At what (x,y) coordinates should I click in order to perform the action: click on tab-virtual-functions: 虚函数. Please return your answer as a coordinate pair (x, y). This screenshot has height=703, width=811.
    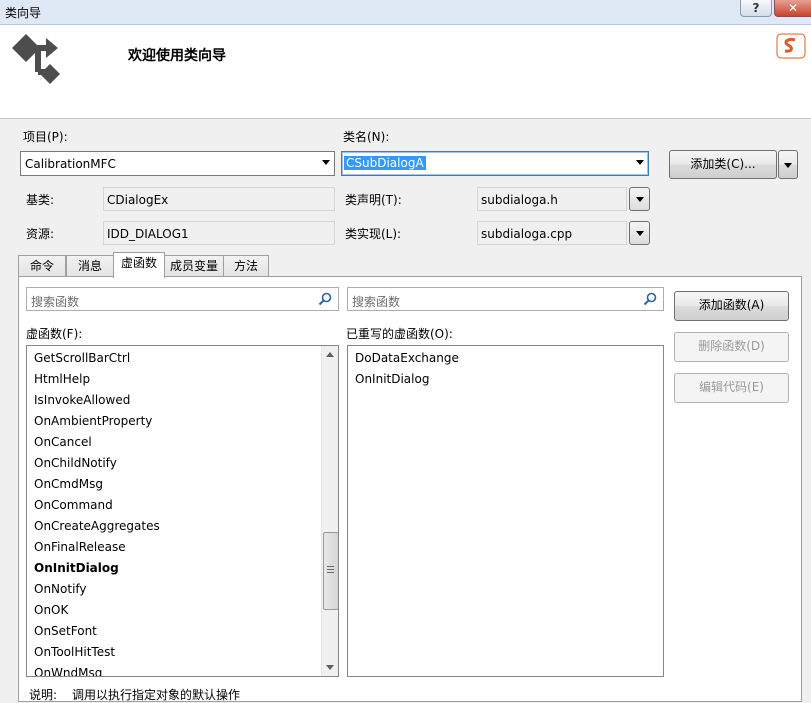
    Looking at the image, I should click on (139, 265).